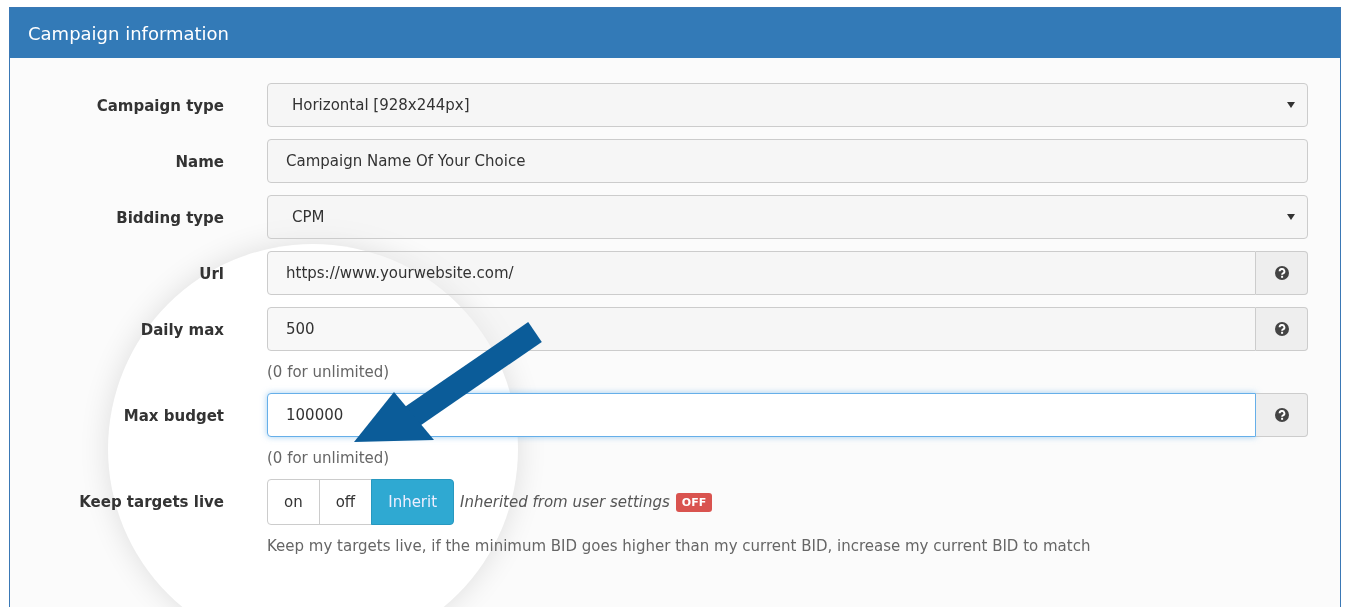 The width and height of the screenshot is (1348, 607). Describe the element at coordinates (787, 161) in the screenshot. I see `input-field: Campaign Name Of Your Choice` at that location.